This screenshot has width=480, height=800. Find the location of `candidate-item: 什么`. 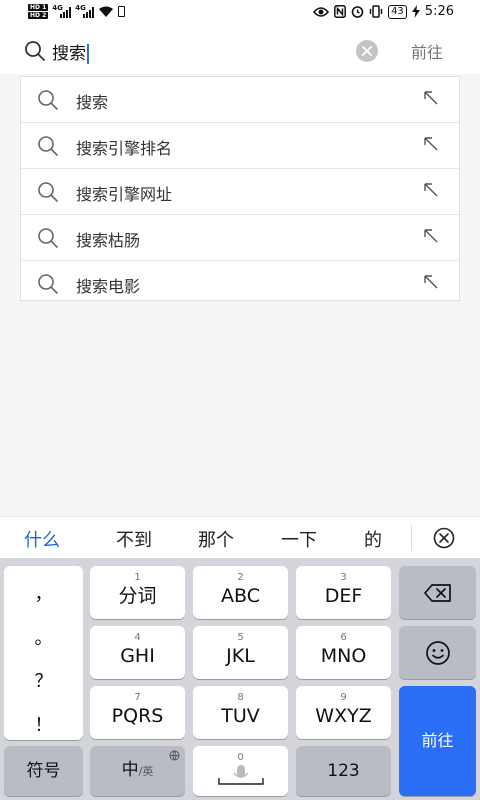

candidate-item: 什么 is located at coordinates (42, 539).